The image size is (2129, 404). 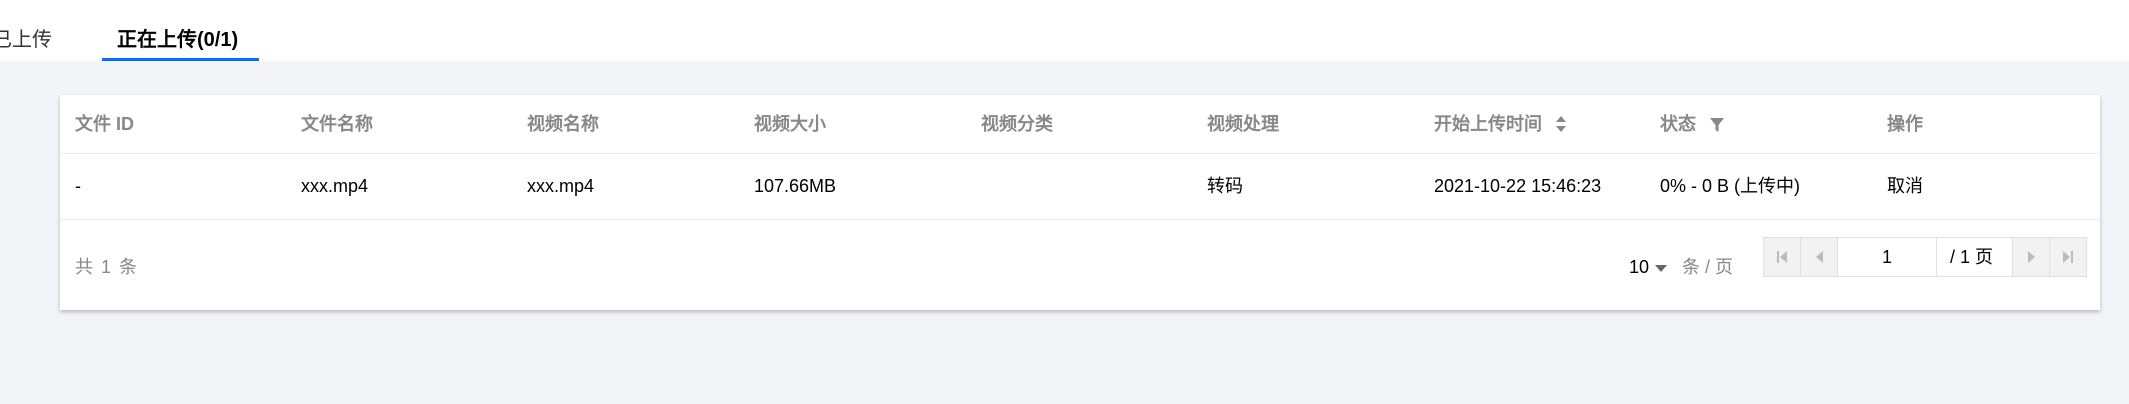 What do you see at coordinates (1488, 124) in the screenshot?
I see `column-header-start-time-label: 开始上传时间` at bounding box center [1488, 124].